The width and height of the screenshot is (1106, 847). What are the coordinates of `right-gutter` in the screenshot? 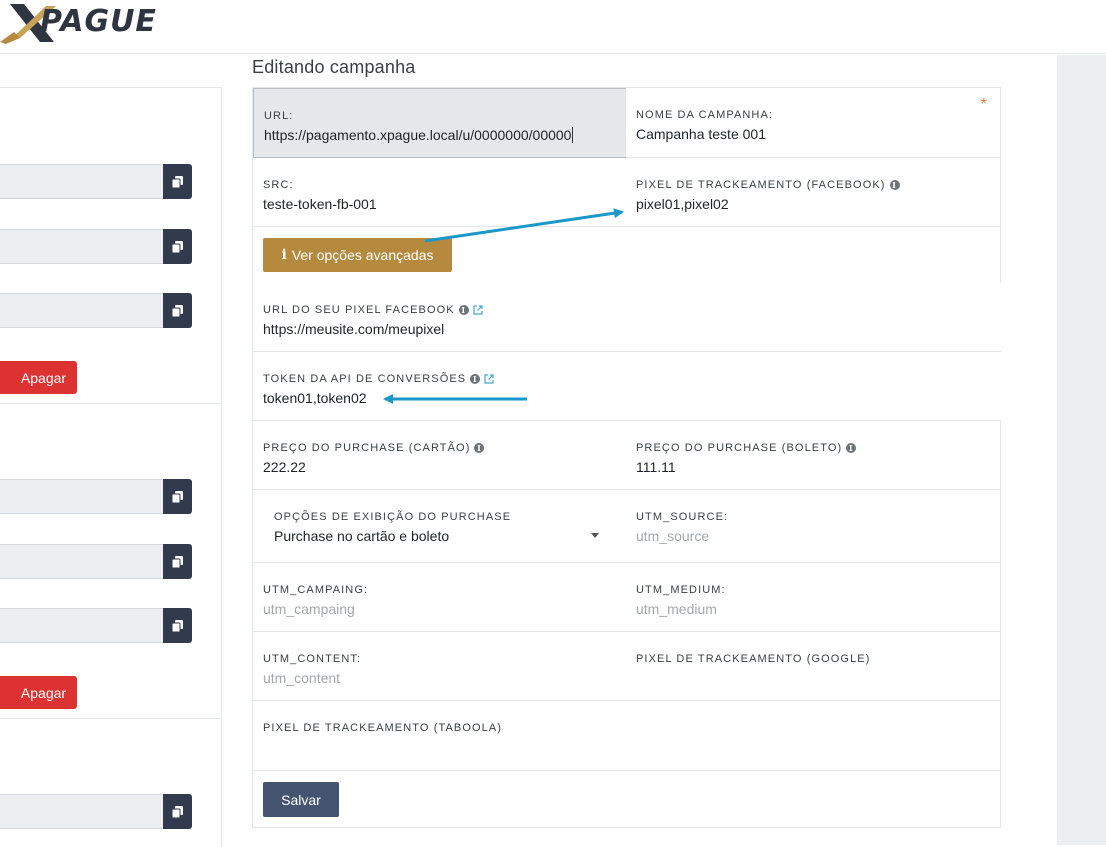 It's located at (1081, 450).